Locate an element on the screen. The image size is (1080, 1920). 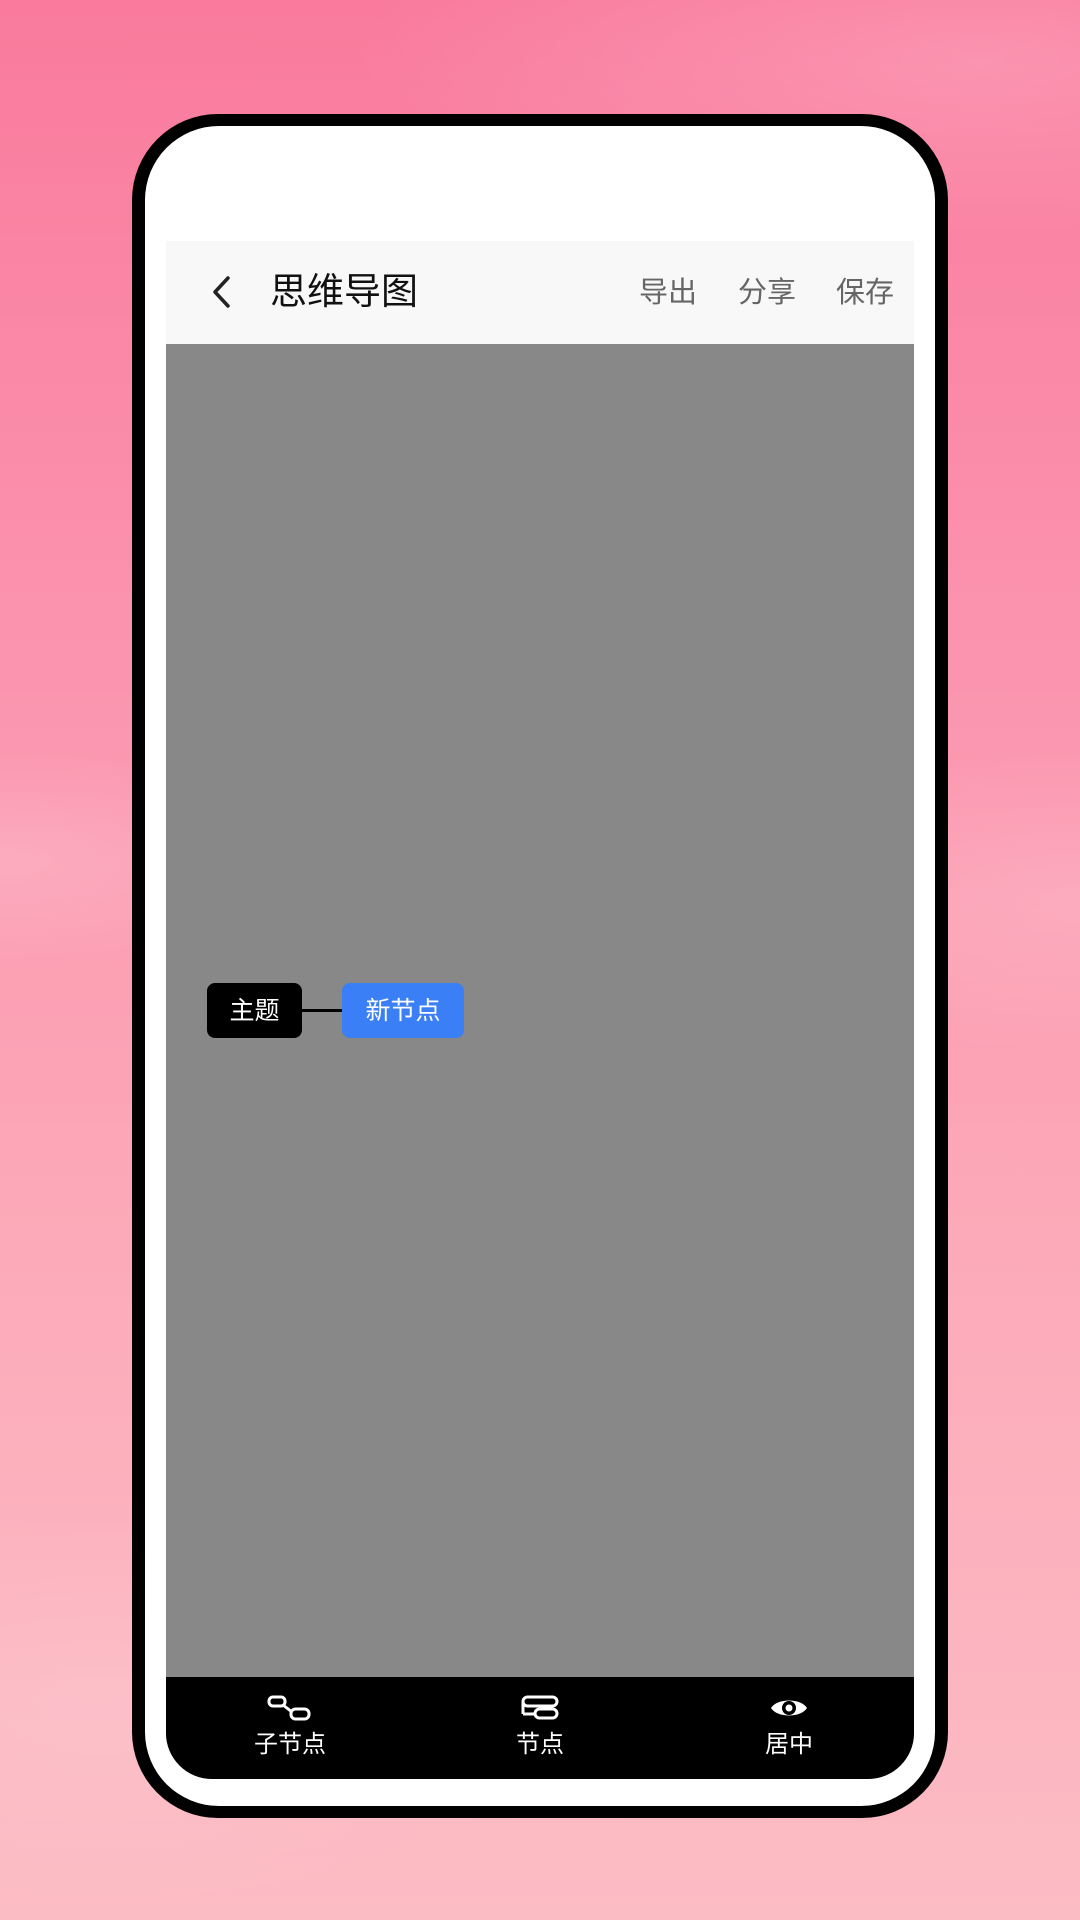
add-child-node-button: 子节点 is located at coordinates (290, 1728).